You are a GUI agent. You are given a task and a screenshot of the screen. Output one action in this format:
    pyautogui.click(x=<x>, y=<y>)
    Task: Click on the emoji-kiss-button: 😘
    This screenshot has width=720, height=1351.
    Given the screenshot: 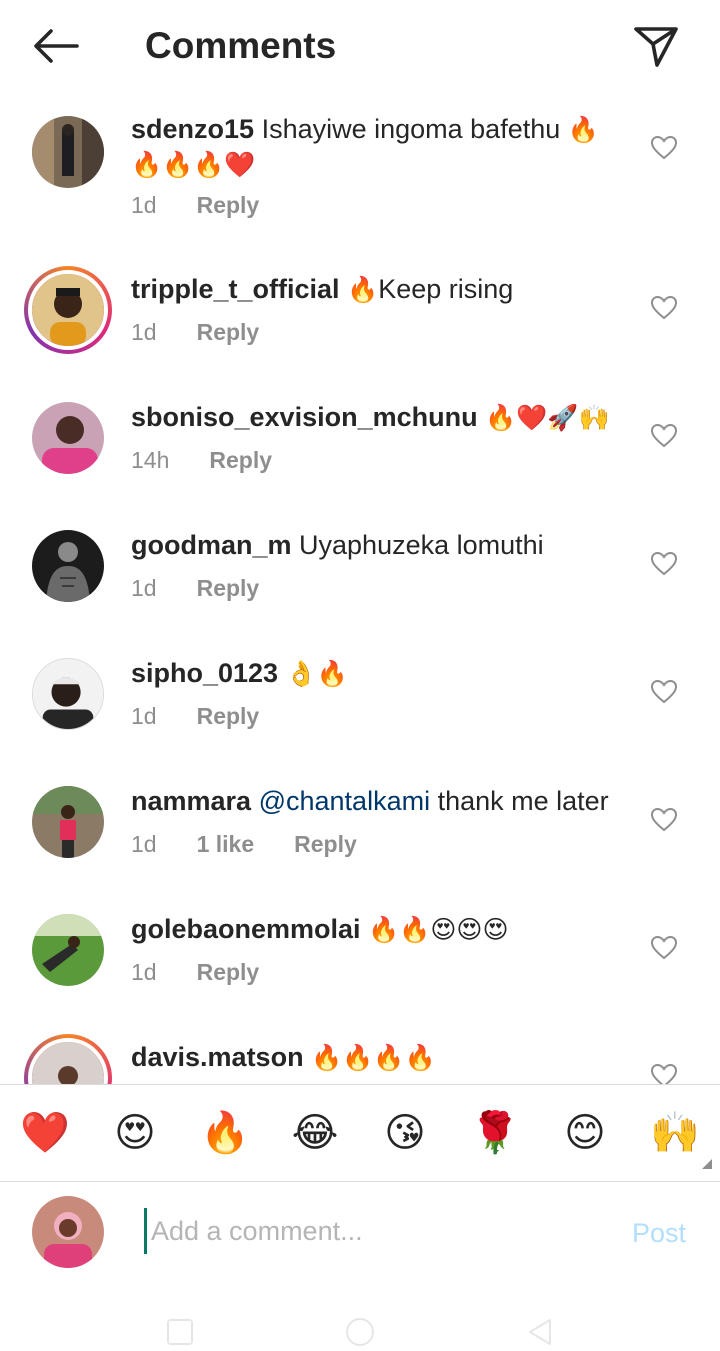 What is the action you would take?
    pyautogui.click(x=405, y=1133)
    